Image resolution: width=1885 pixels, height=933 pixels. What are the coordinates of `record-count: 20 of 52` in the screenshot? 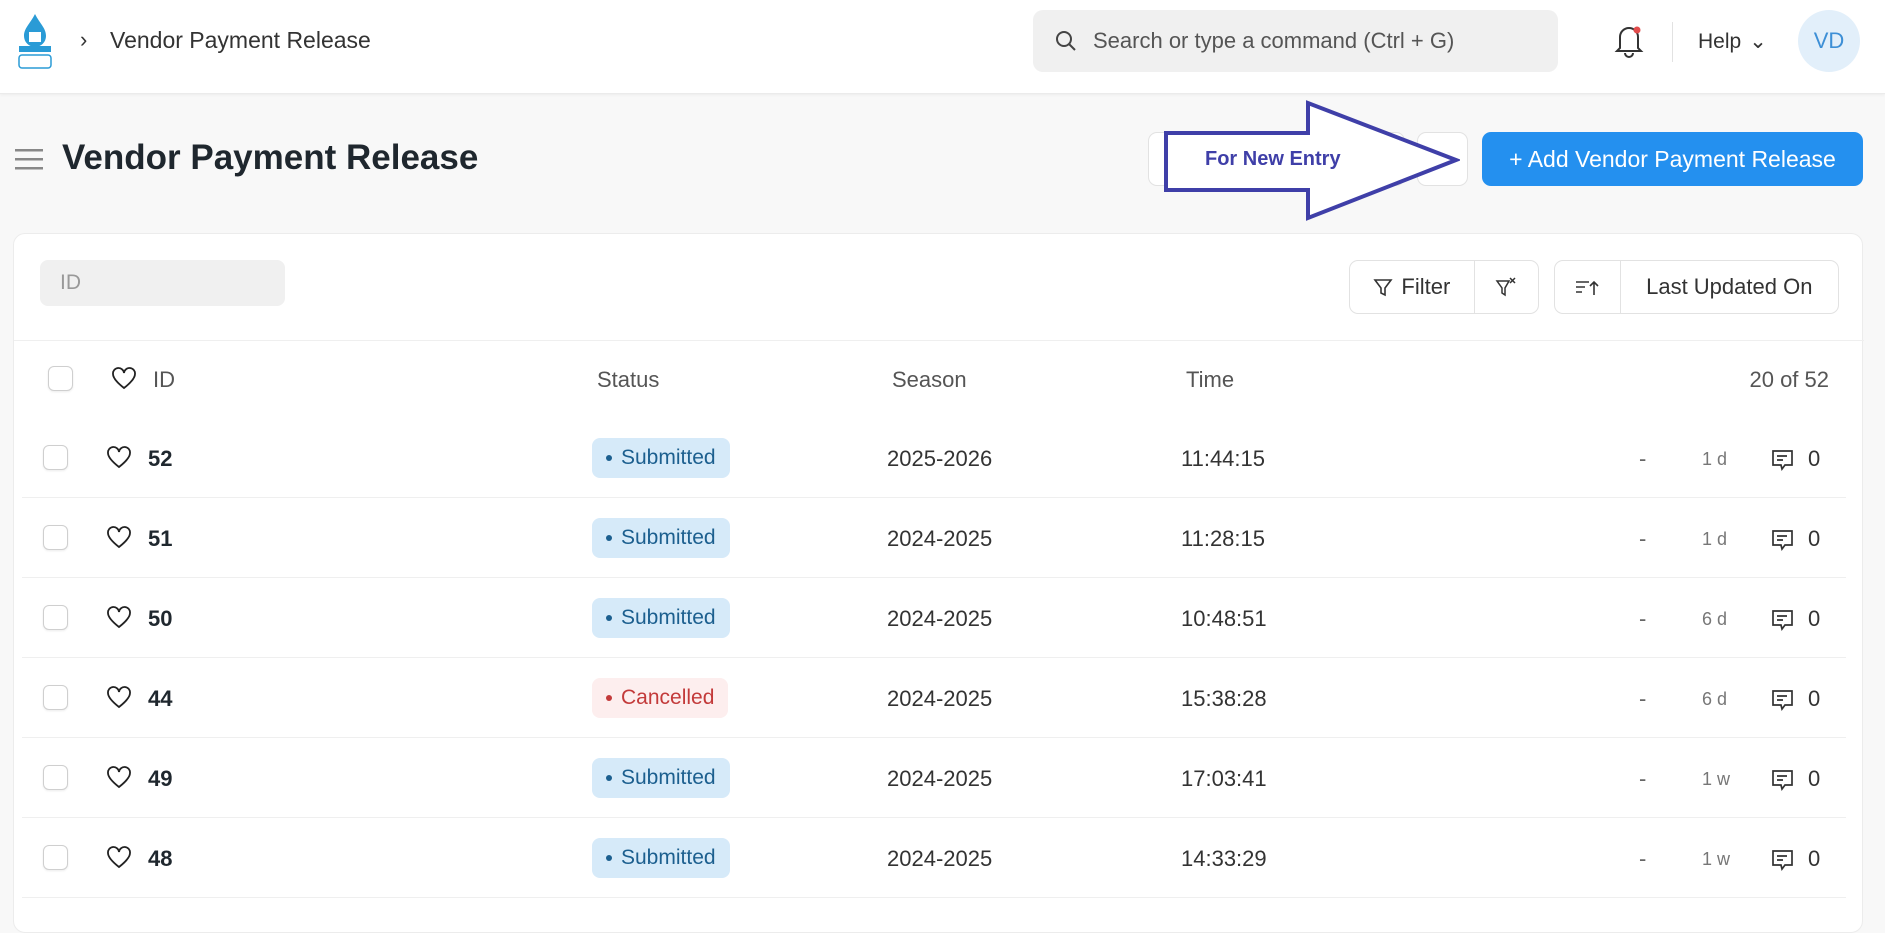 It's located at (1789, 379).